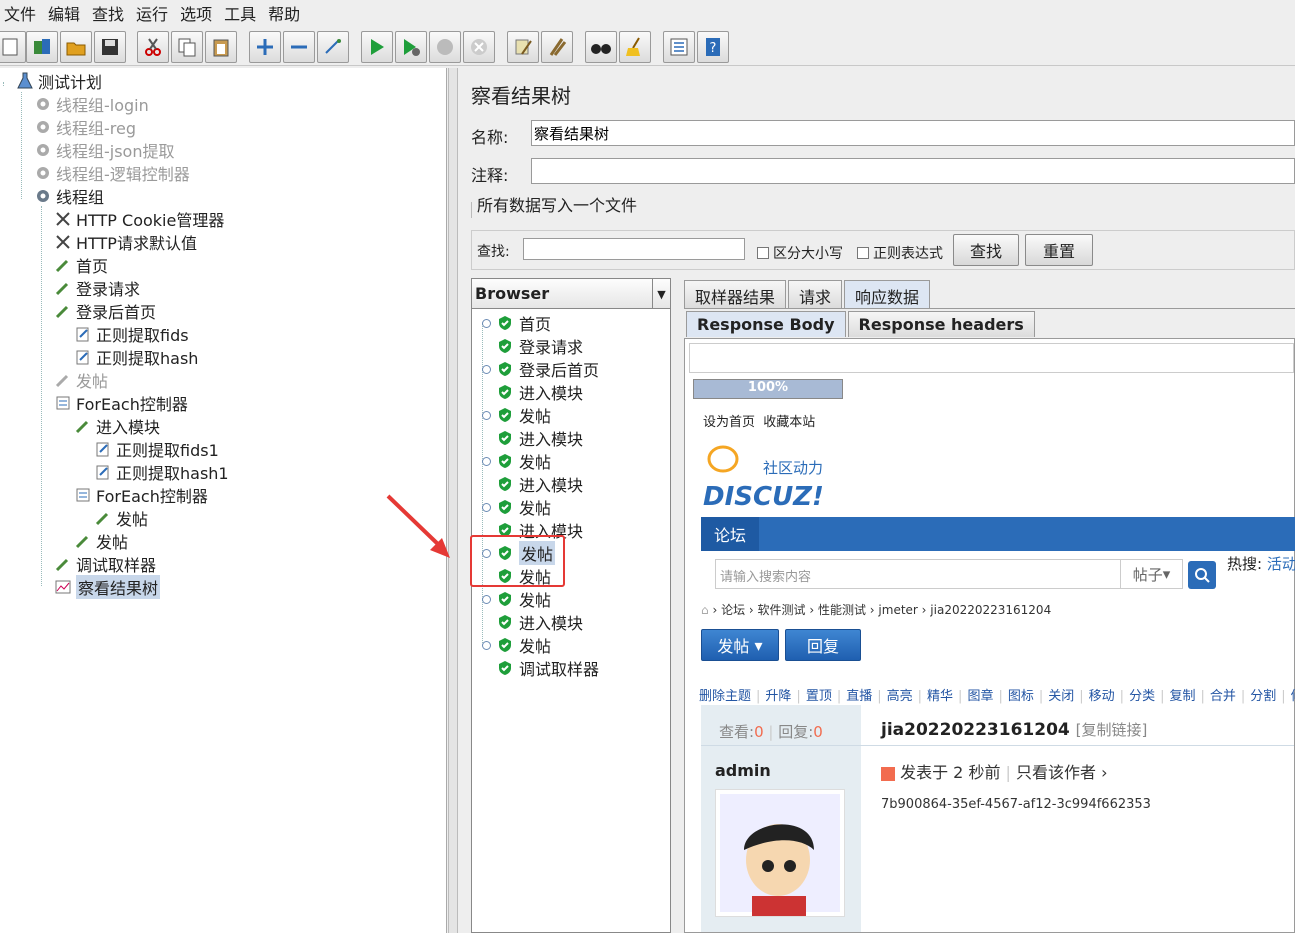 This screenshot has height=933, width=1295. I want to click on post-author: admin, so click(743, 770).